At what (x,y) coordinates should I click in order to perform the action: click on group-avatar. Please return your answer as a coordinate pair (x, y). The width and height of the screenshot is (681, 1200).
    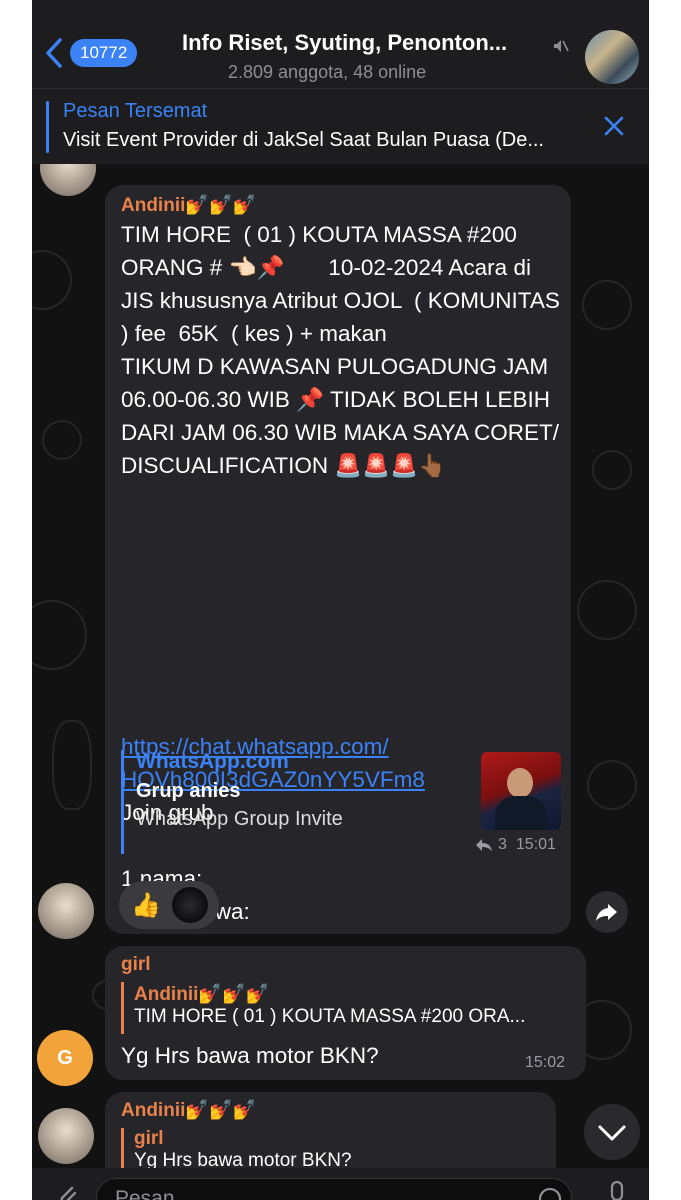
    Looking at the image, I should click on (612, 57).